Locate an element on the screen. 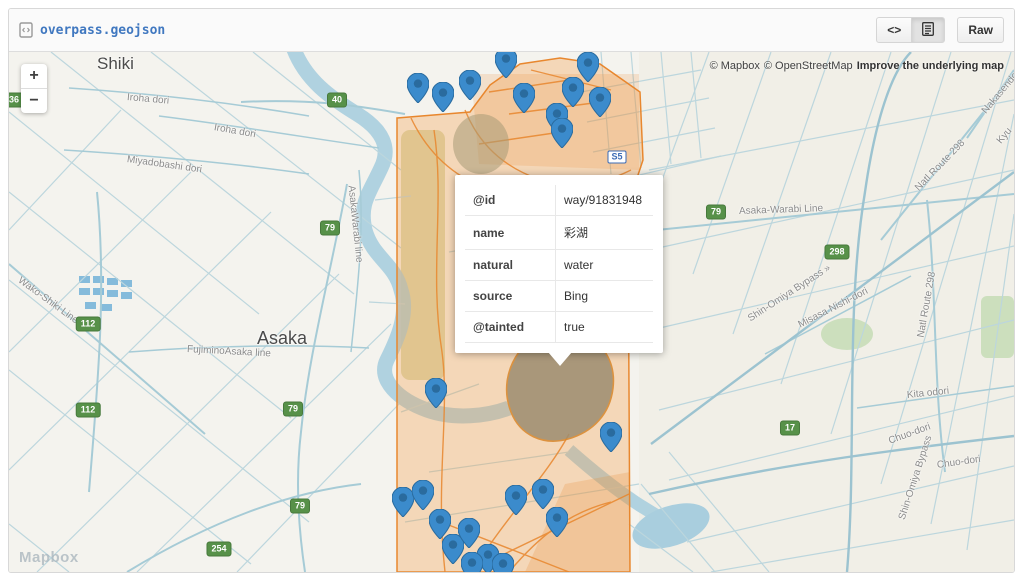  code-icon: <> is located at coordinates (894, 30).